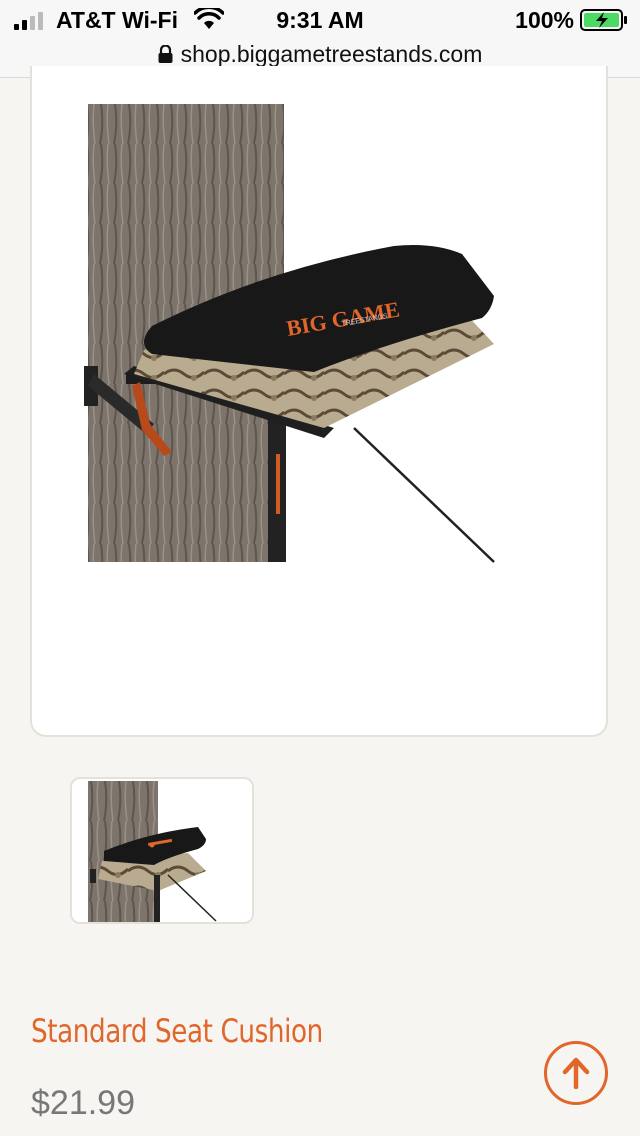  What do you see at coordinates (177, 1031) in the screenshot?
I see `product-title: Standard Seat Cushion` at bounding box center [177, 1031].